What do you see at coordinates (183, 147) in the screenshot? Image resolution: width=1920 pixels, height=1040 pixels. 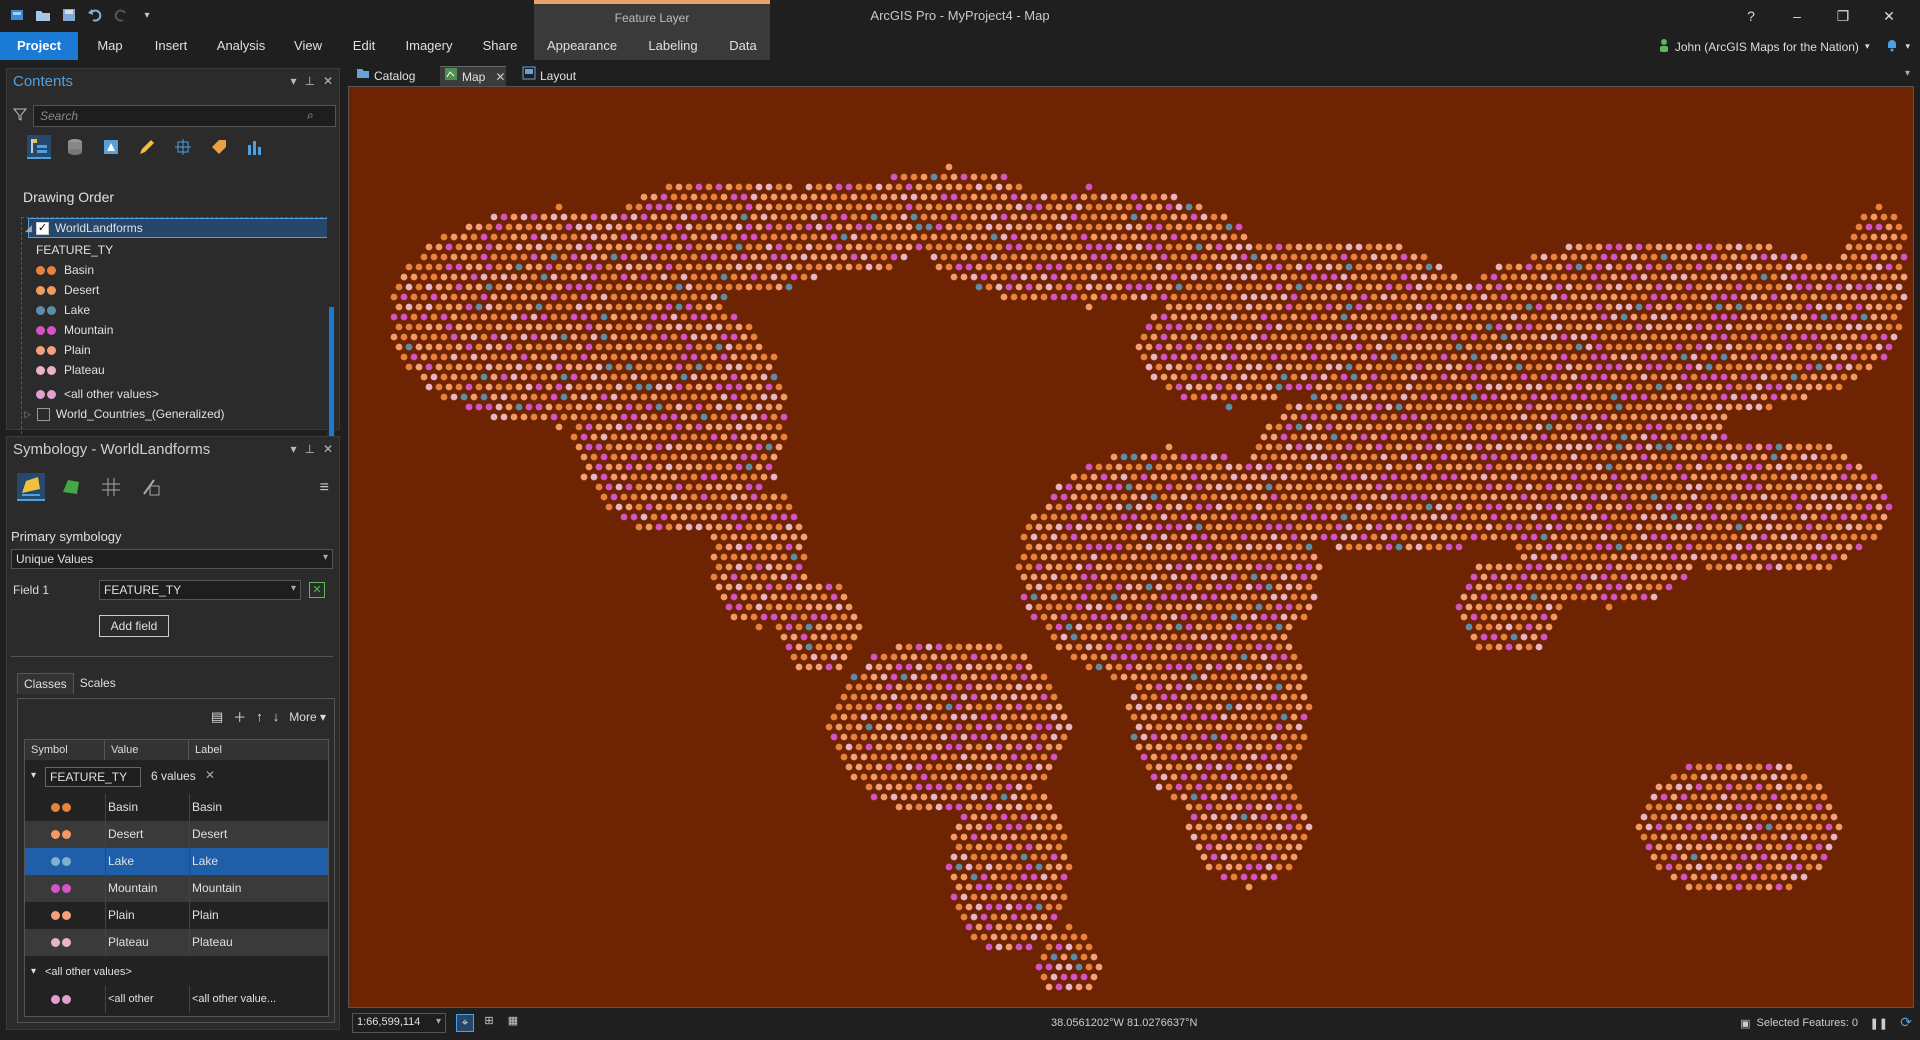 I see `list-by-snapping-icon` at bounding box center [183, 147].